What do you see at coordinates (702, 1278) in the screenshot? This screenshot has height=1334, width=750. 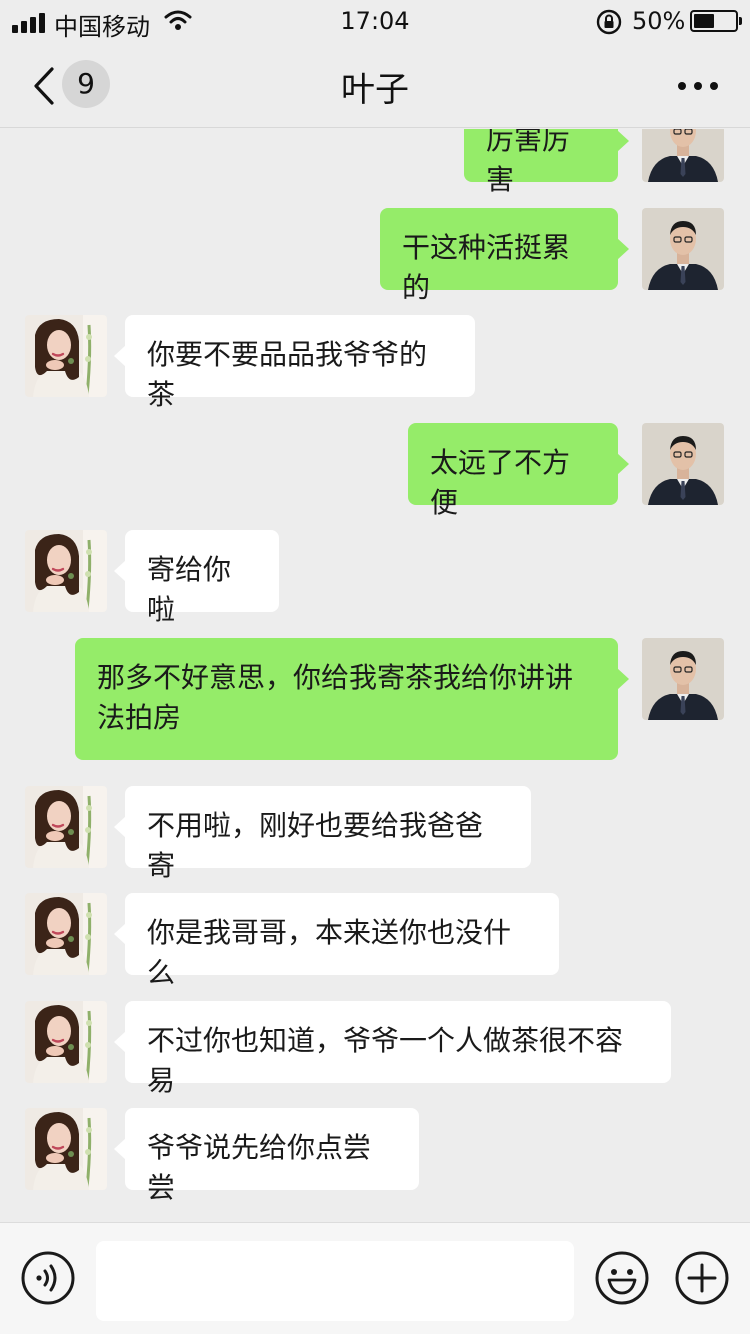 I see `plus-icon` at bounding box center [702, 1278].